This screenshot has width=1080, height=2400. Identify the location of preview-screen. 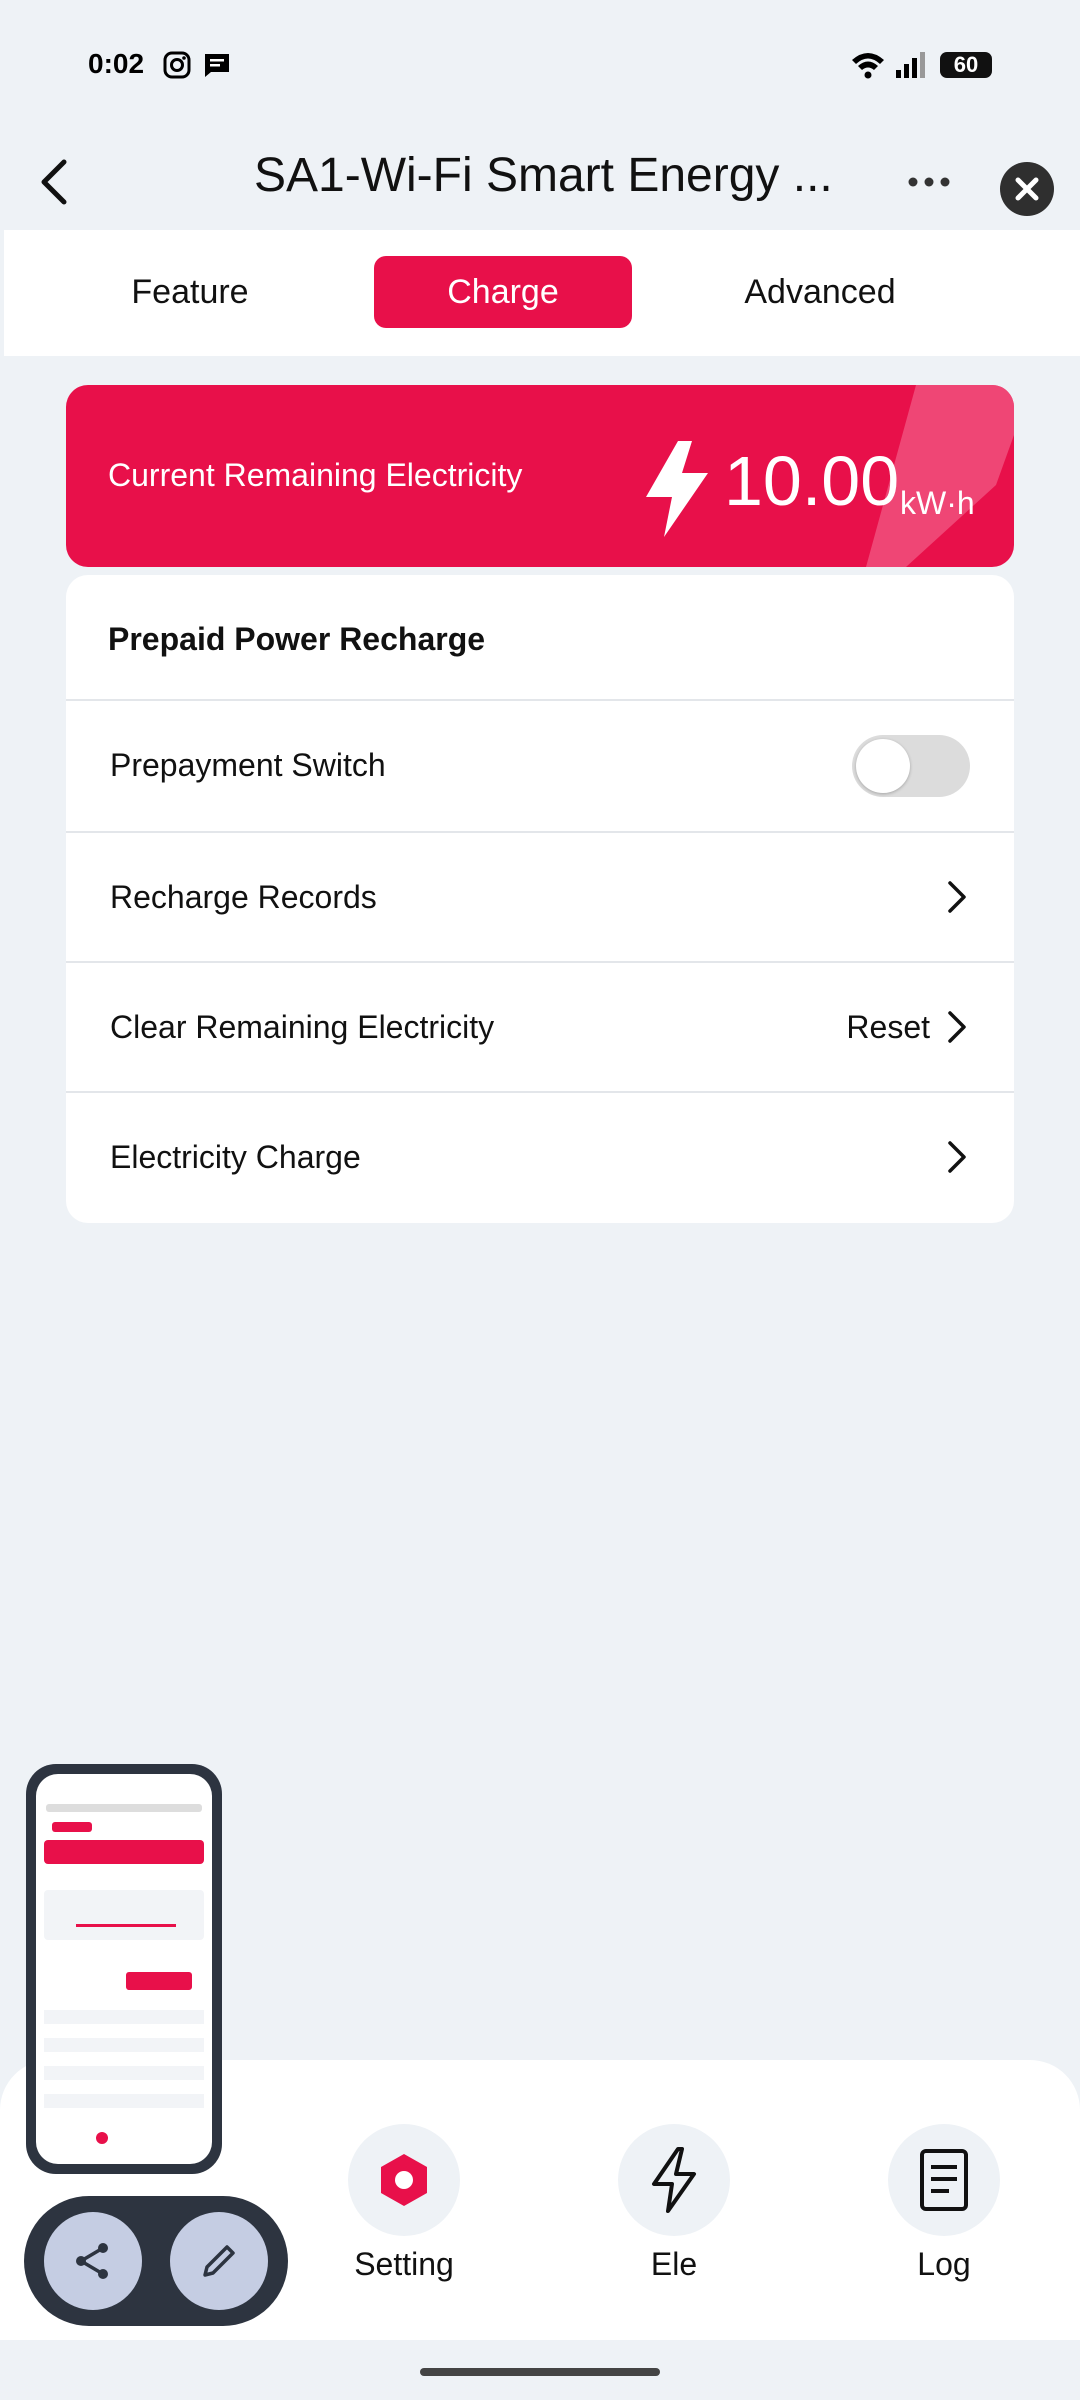
(124, 1969).